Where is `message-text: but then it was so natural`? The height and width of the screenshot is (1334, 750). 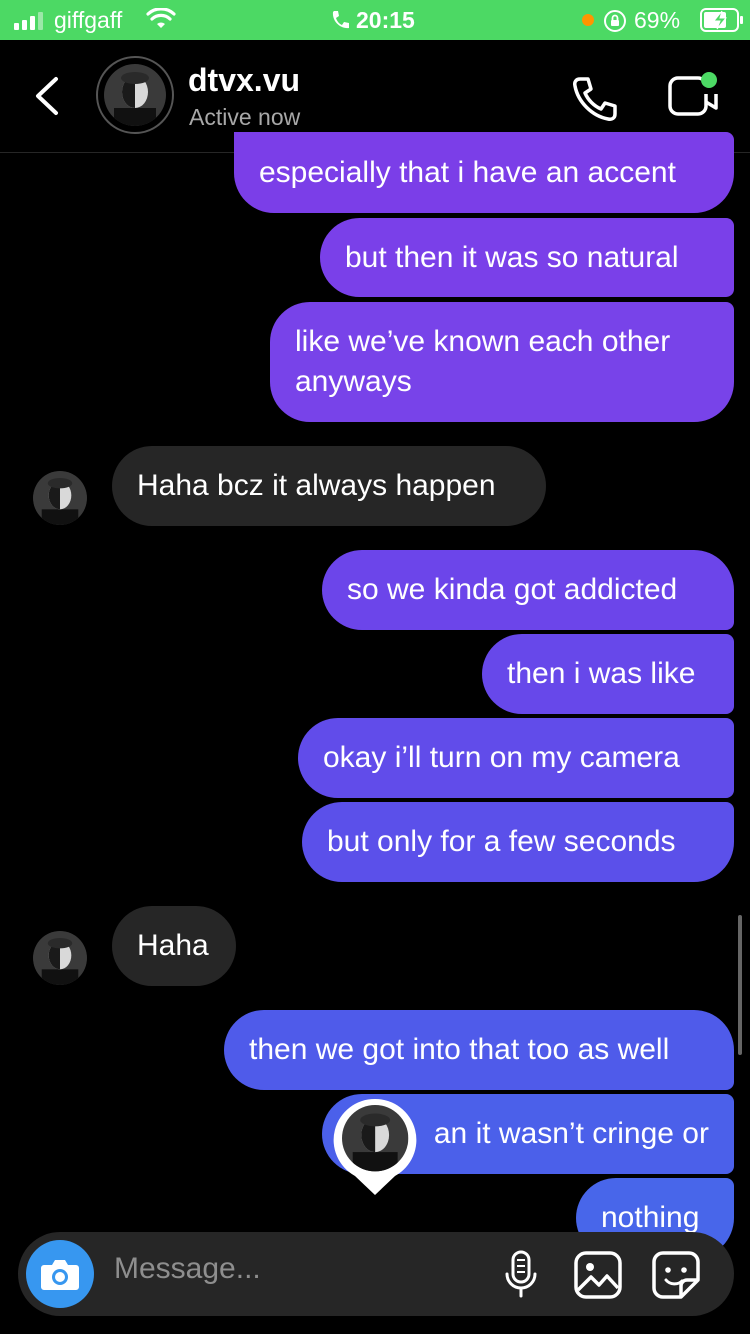
message-text: but then it was so natural is located at coordinates (512, 257).